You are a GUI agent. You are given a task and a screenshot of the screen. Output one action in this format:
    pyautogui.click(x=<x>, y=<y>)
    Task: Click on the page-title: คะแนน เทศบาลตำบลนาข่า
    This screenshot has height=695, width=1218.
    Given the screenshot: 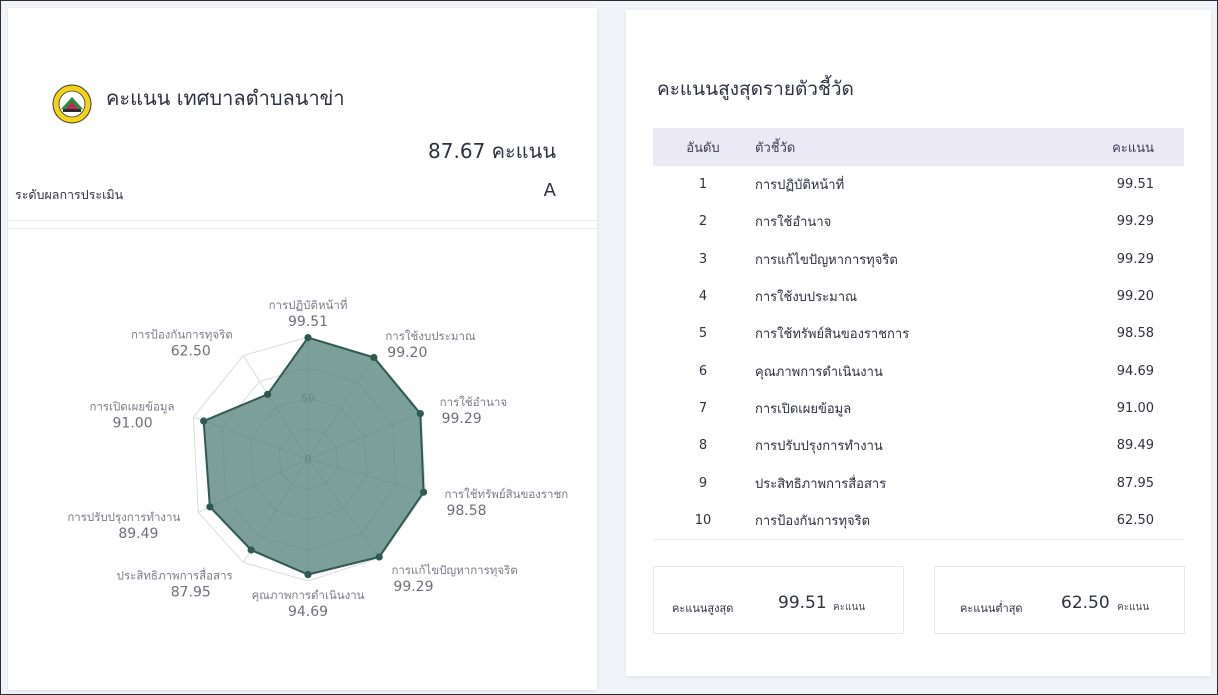 What is the action you would take?
    pyautogui.click(x=225, y=98)
    